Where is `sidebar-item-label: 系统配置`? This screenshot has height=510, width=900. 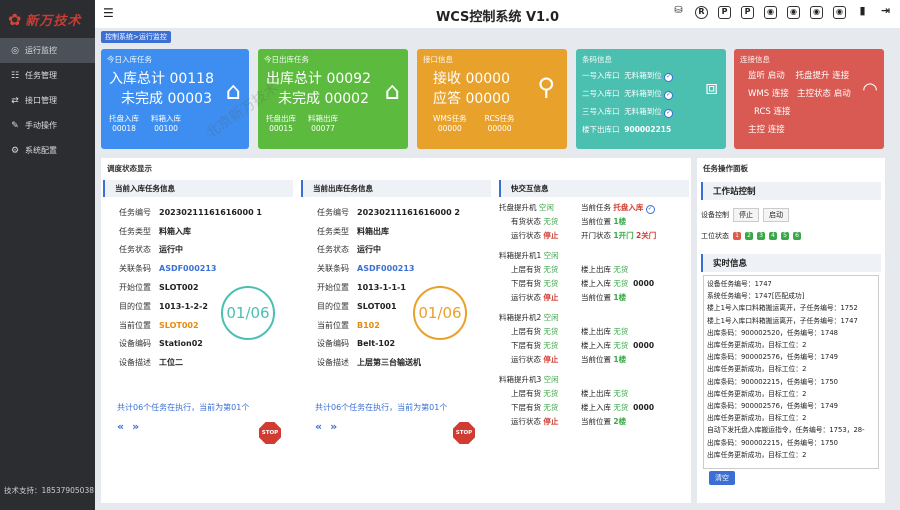
sidebar-item-label: 系统配置 is located at coordinates (41, 150).